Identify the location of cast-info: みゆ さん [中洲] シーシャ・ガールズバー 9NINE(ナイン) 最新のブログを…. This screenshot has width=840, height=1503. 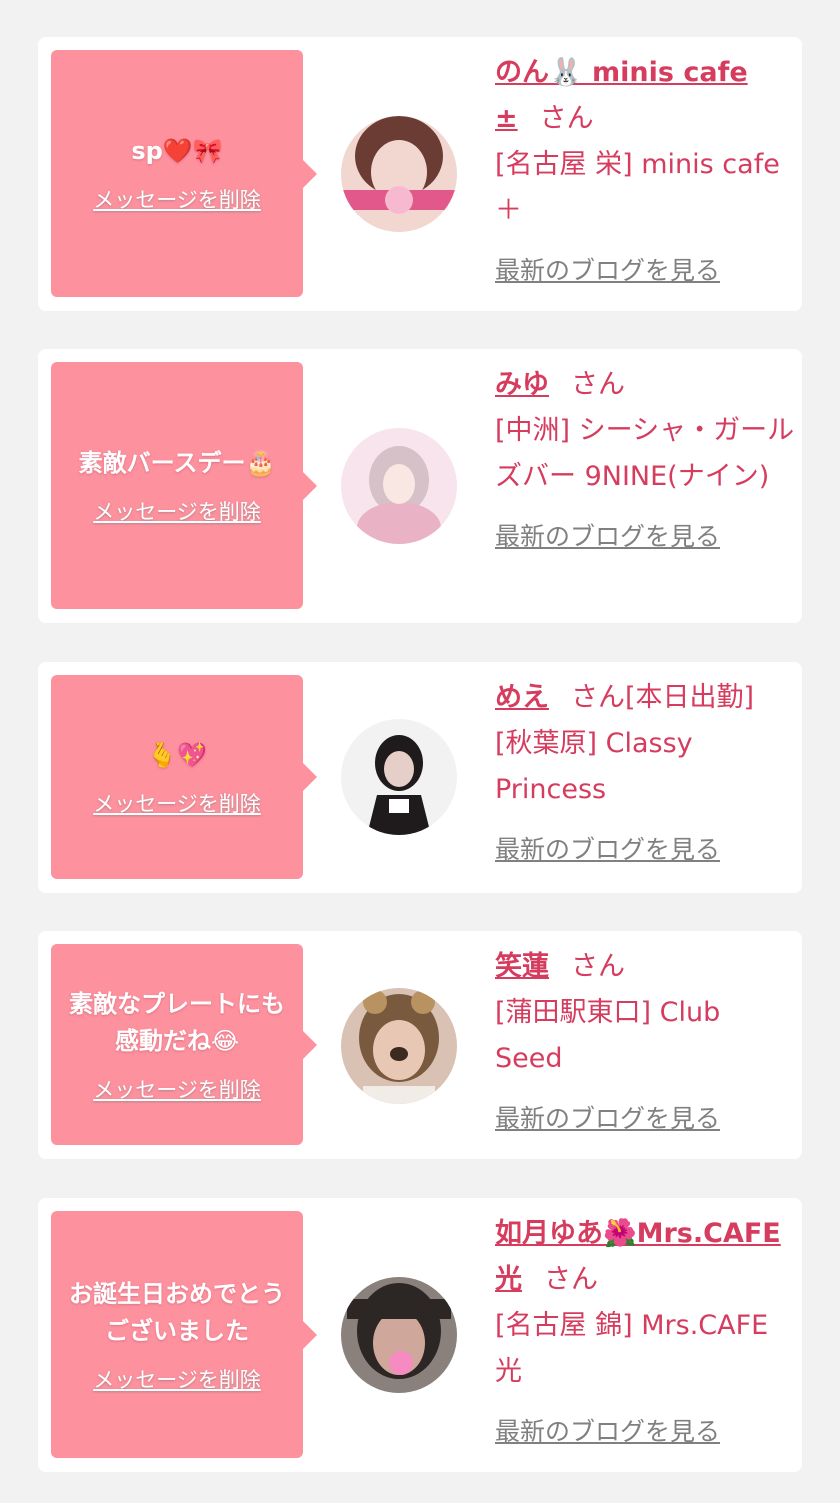
(645, 461).